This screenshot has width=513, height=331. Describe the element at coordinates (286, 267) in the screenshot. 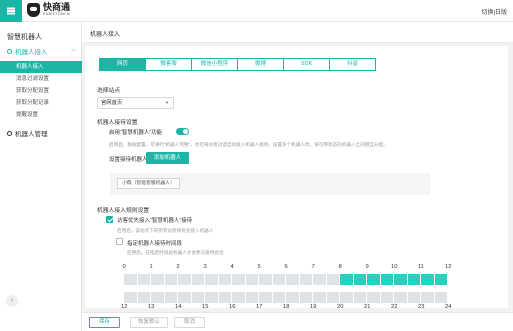

I see `hour-label: 6` at that location.